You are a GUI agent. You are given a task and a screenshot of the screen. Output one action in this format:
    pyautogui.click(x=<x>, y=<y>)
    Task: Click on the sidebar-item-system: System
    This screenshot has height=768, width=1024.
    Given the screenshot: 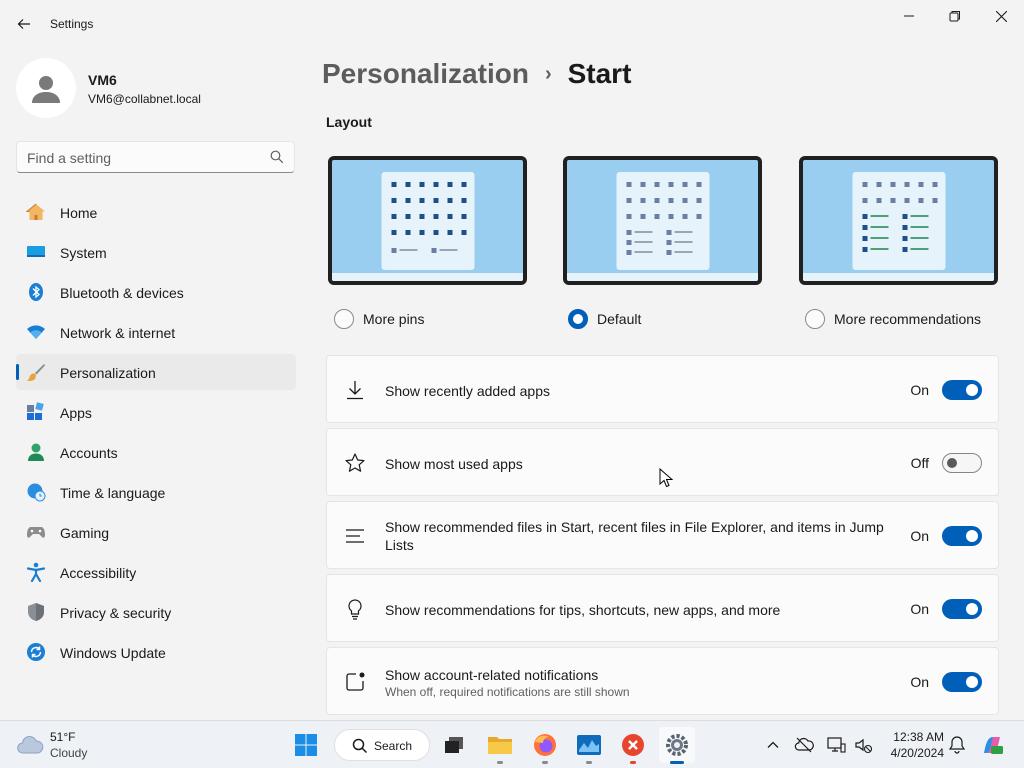 What is the action you would take?
    pyautogui.click(x=156, y=252)
    